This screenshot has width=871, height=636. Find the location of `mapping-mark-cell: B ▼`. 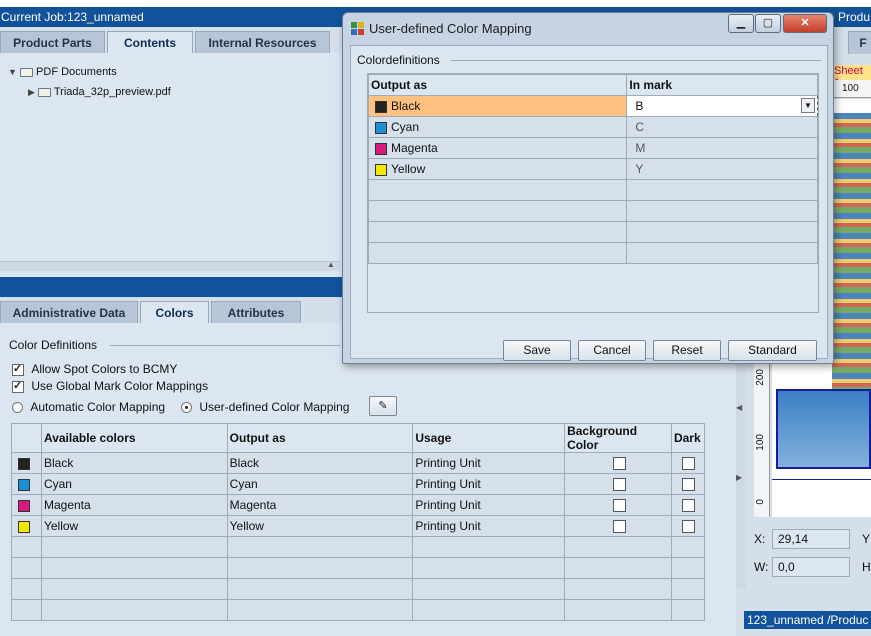

mapping-mark-cell: B ▼ is located at coordinates (722, 106).